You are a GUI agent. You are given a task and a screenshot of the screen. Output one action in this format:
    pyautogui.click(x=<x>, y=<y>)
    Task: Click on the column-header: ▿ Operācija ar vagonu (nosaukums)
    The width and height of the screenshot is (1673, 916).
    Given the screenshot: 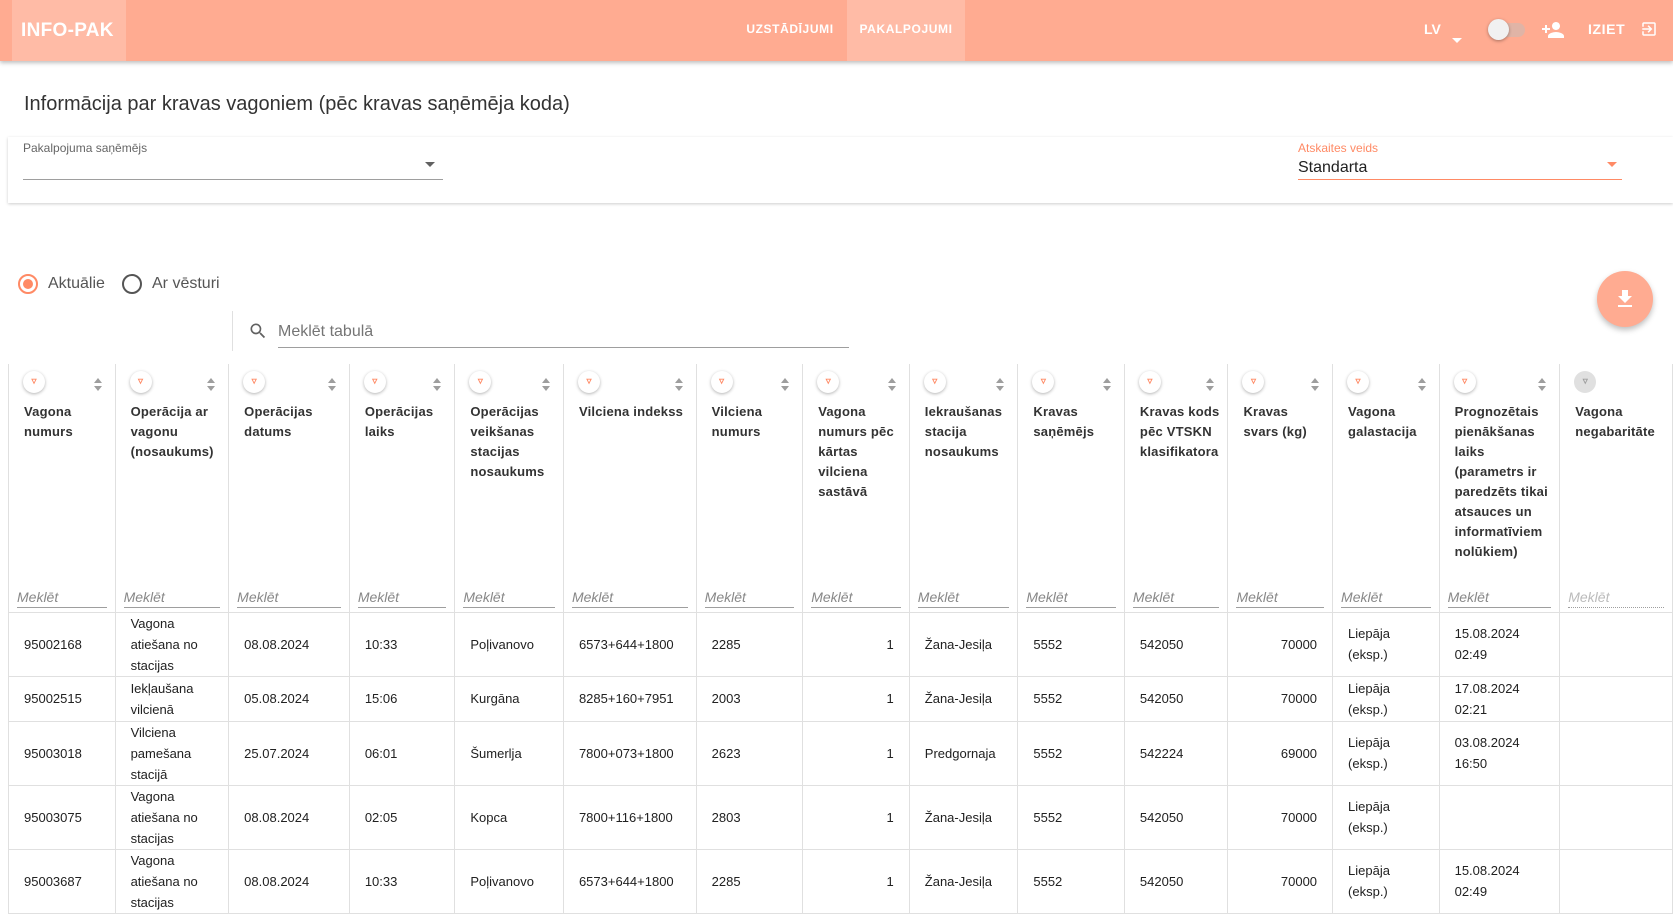 What is the action you would take?
    pyautogui.click(x=172, y=488)
    